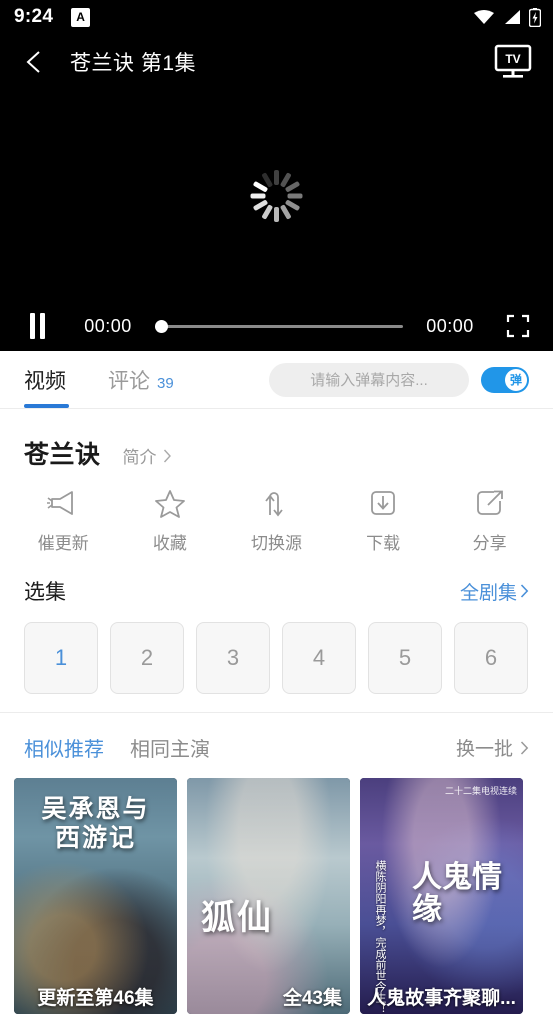  Describe the element at coordinates (81, 17) in the screenshot. I see `app-badge-icon: A` at that location.